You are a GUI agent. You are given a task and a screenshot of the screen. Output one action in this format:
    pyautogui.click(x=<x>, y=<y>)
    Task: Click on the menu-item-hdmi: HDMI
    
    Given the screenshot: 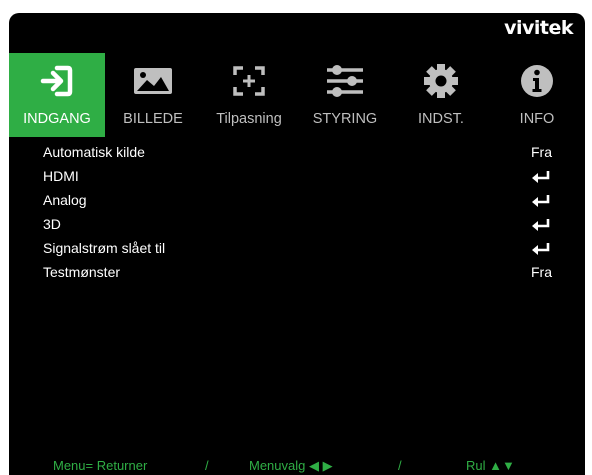 What is the action you would take?
    pyautogui.click(x=297, y=177)
    